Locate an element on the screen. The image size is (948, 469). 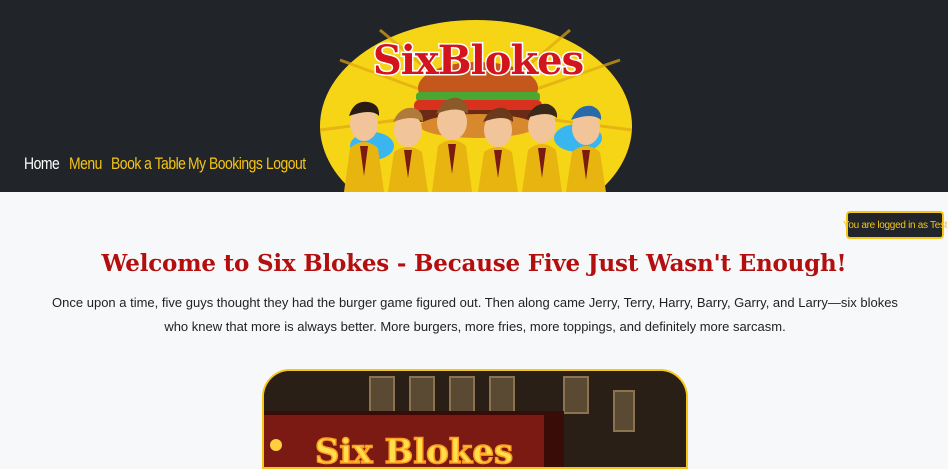
nav-menu: Menu is located at coordinates (85, 164).